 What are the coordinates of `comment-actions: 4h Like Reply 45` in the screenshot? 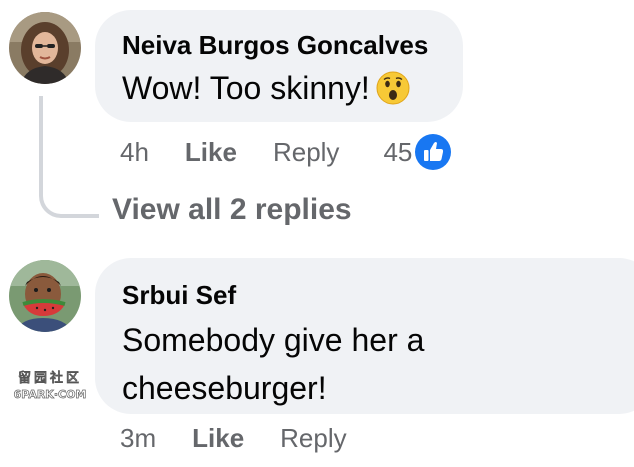 It's located at (286, 152).